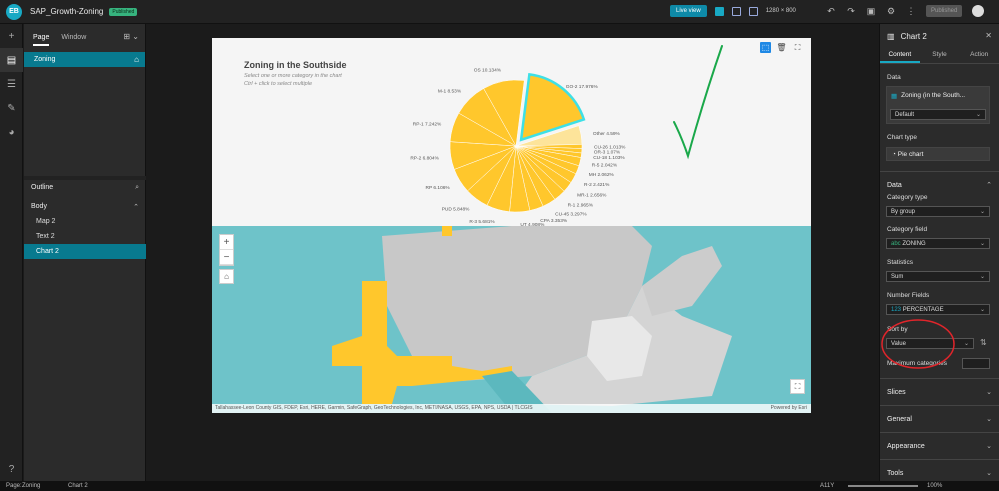  What do you see at coordinates (930, 343) in the screenshot?
I see `sort-by-select: Value ⌄` at bounding box center [930, 343].